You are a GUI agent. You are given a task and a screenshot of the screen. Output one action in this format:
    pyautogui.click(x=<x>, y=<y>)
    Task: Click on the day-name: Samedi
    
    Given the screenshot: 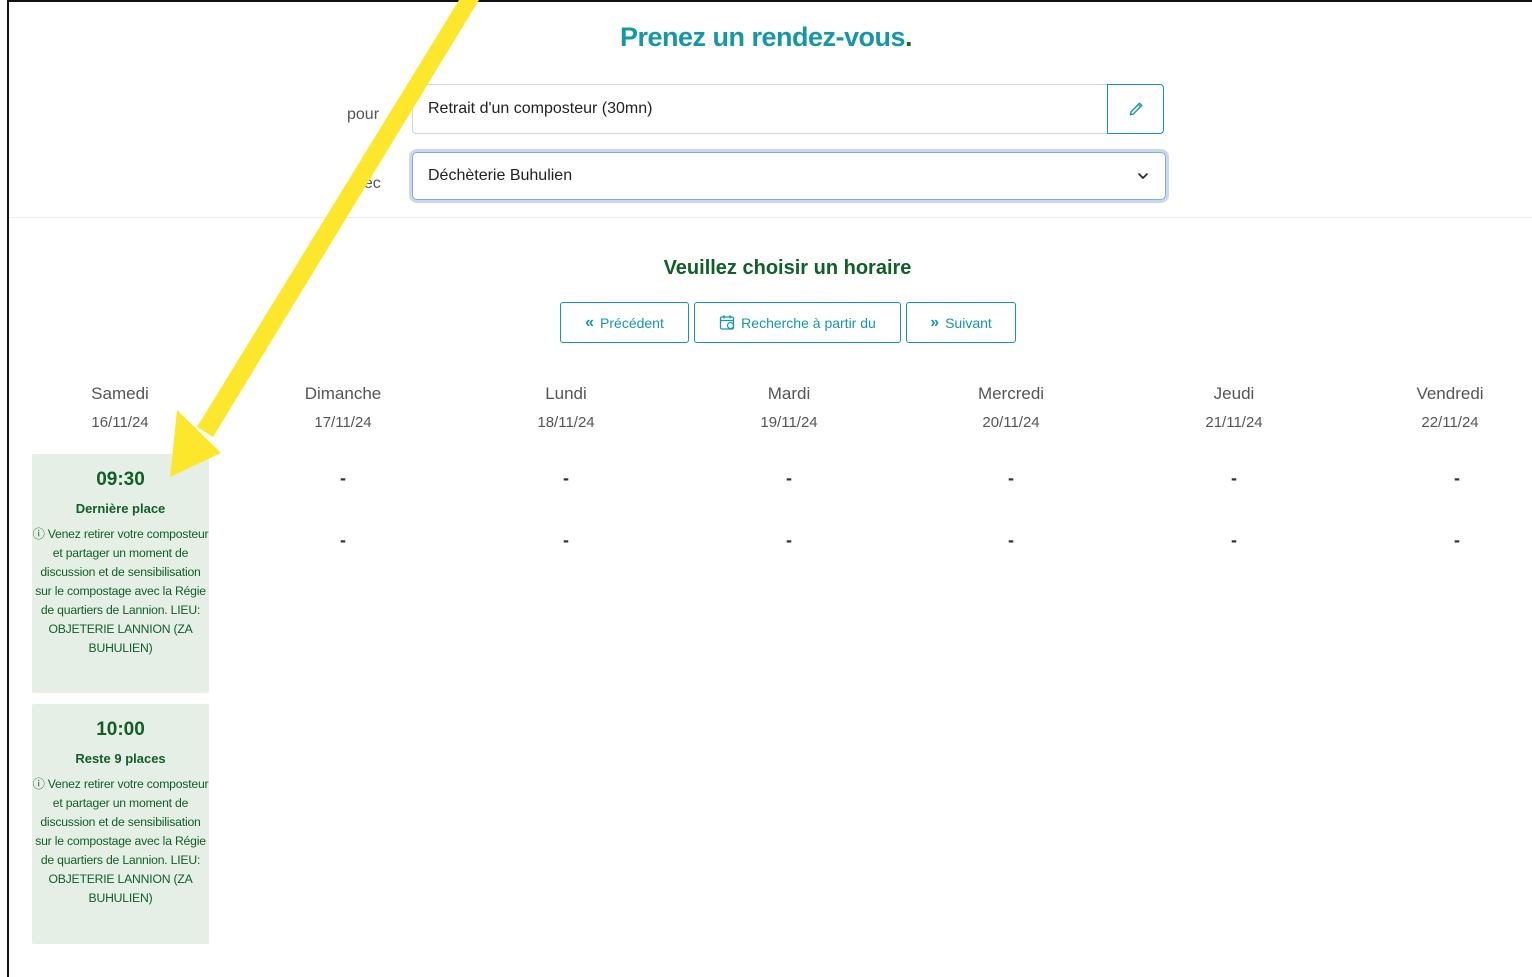 What is the action you would take?
    pyautogui.click(x=120, y=393)
    